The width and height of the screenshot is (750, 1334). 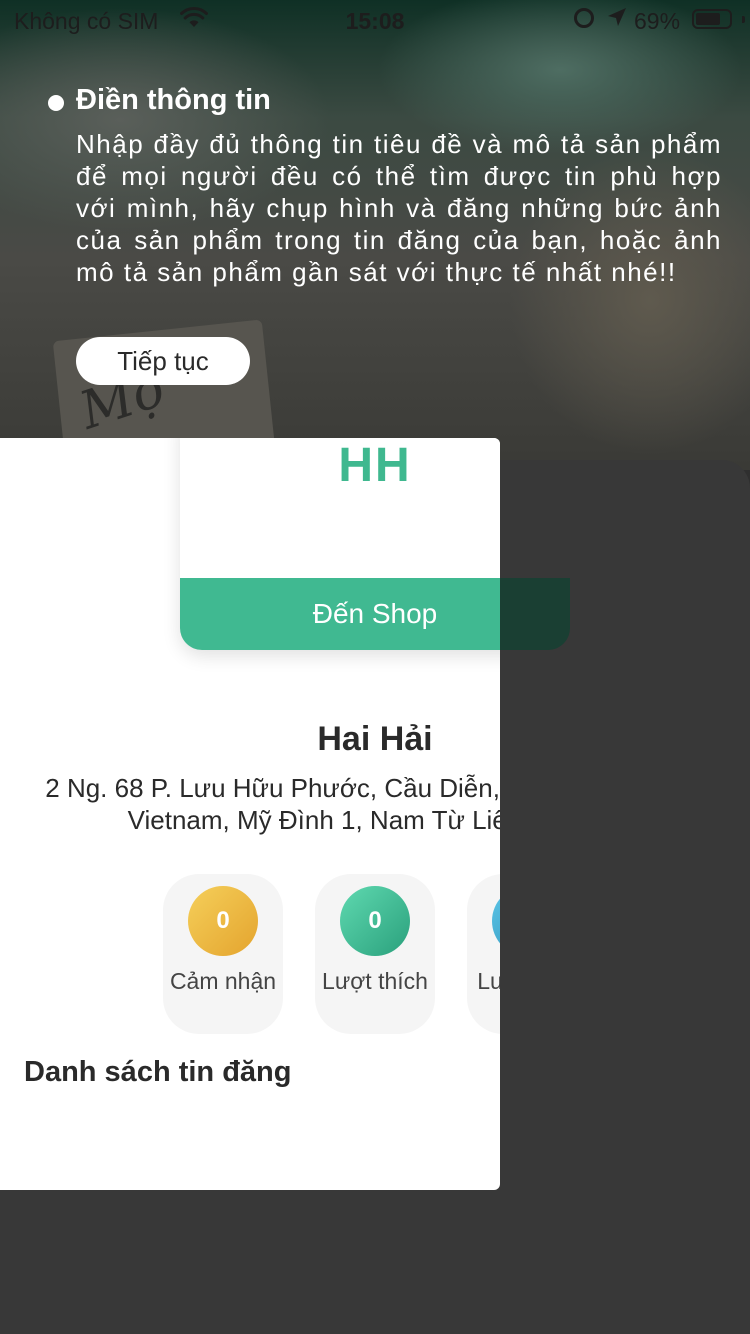 What do you see at coordinates (340, 614) in the screenshot?
I see `go-to-shop-button: Đến Shop` at bounding box center [340, 614].